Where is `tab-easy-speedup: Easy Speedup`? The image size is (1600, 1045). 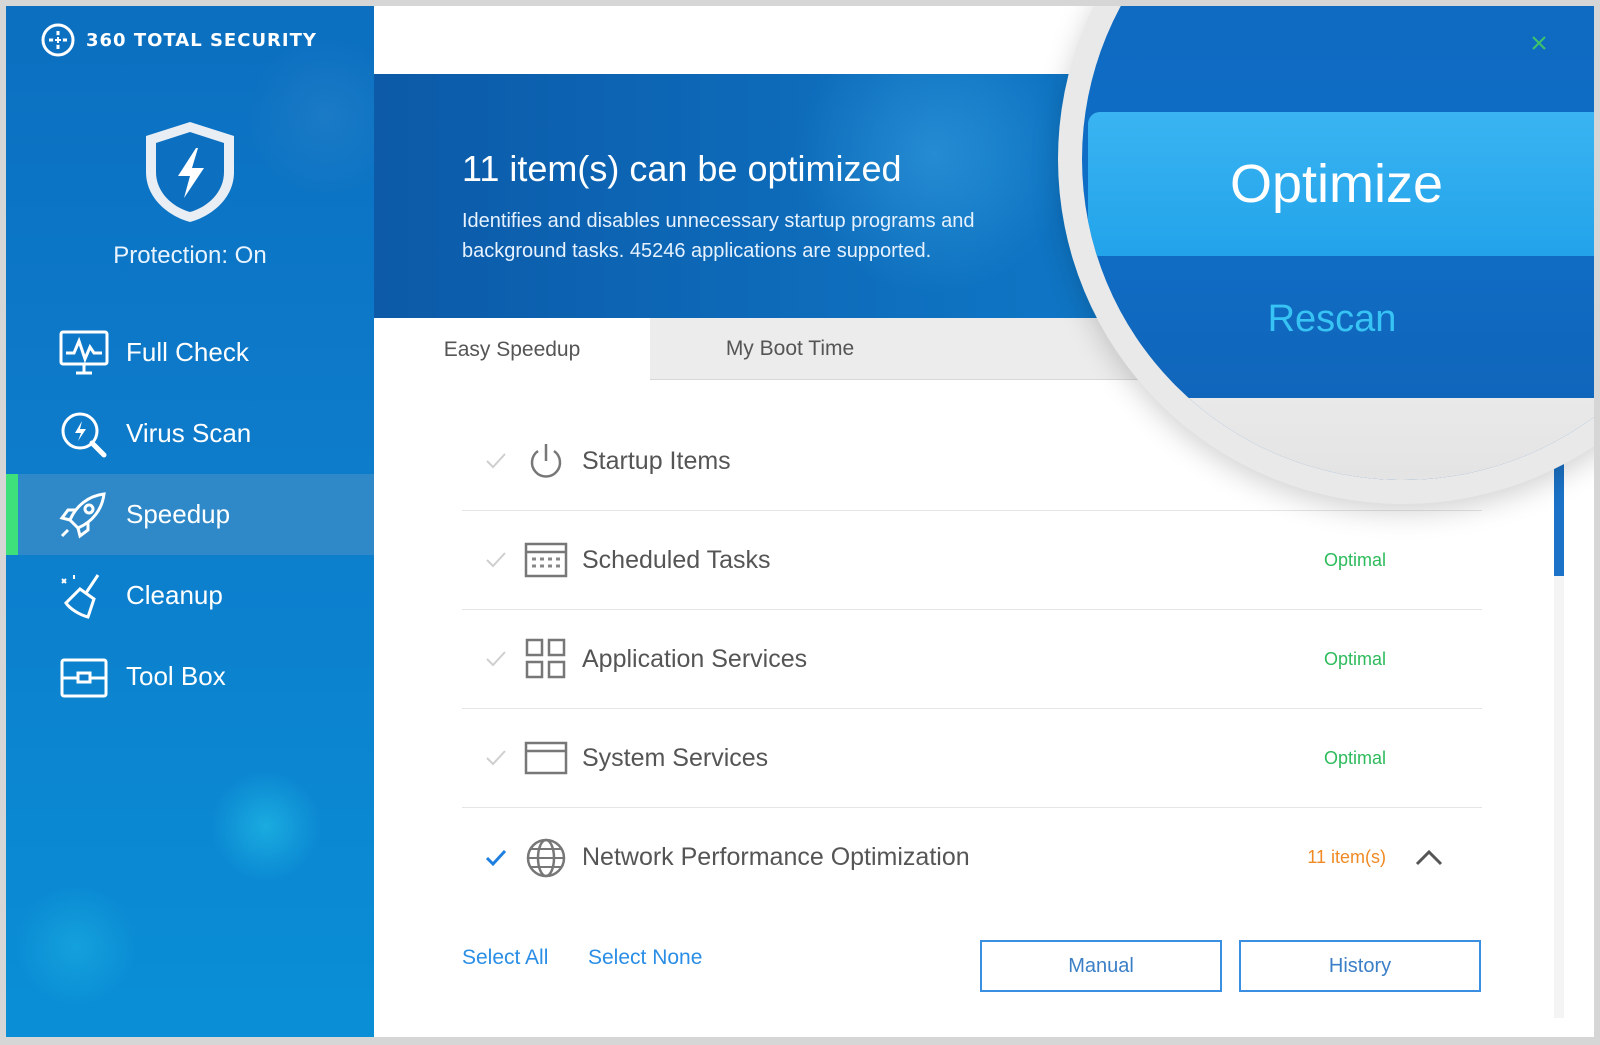 tab-easy-speedup: Easy Speedup is located at coordinates (512, 349).